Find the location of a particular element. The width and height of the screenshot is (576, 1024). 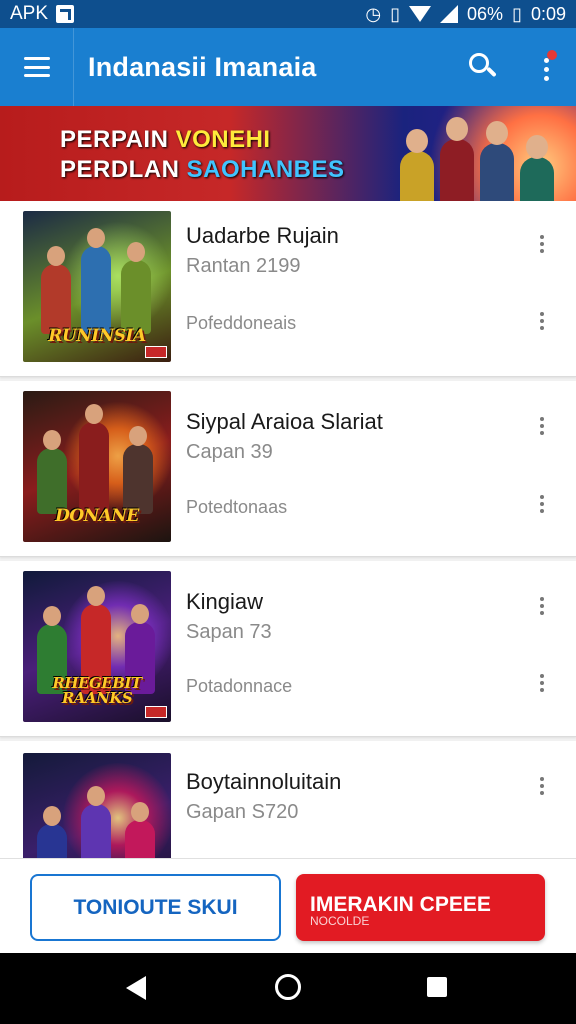

banner-line-1-prefix: PERPAIN is located at coordinates (118, 139).